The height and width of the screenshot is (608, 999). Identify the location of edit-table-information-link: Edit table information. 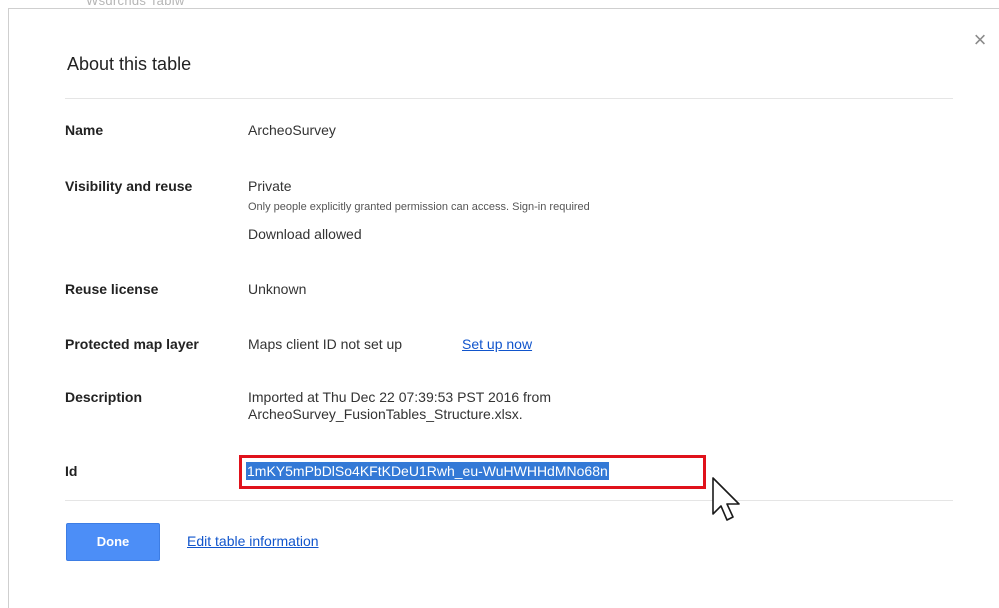
(253, 541).